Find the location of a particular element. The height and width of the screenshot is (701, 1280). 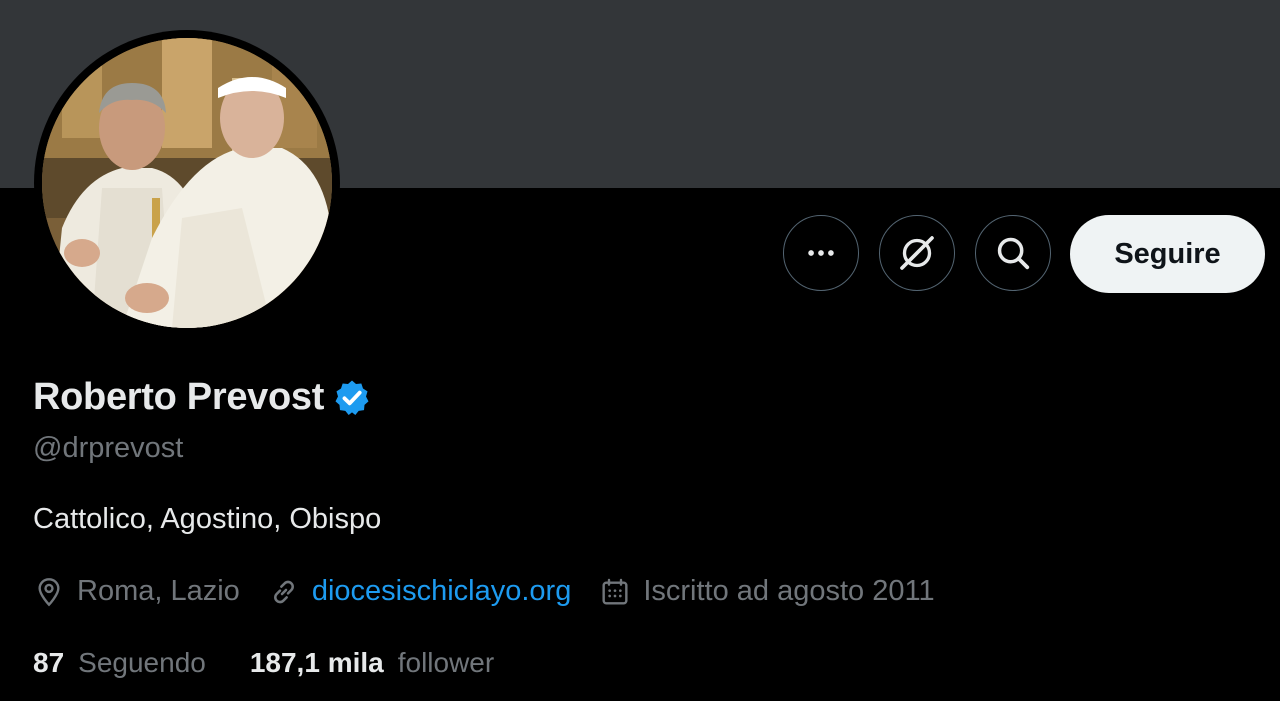

location-item: Roma, Lazio is located at coordinates (136, 591).